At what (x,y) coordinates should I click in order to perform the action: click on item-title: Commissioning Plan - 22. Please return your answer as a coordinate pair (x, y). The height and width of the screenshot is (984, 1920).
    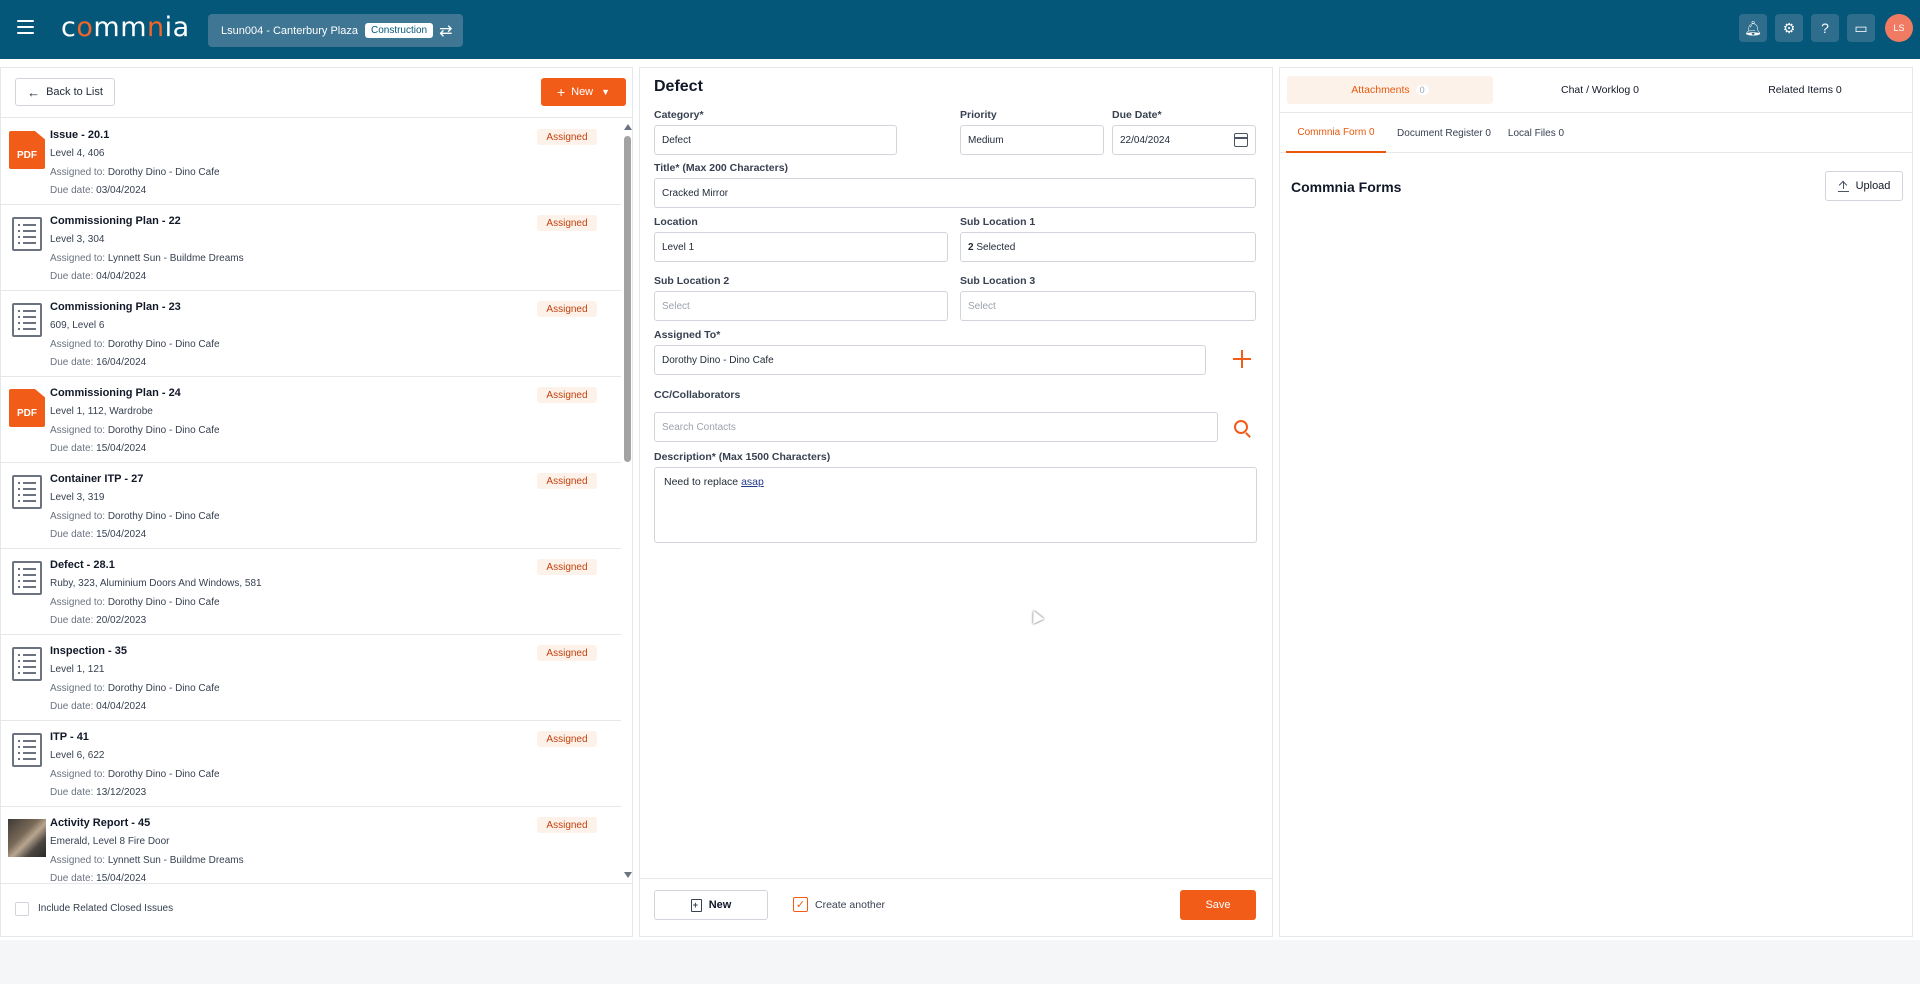
    Looking at the image, I should click on (115, 221).